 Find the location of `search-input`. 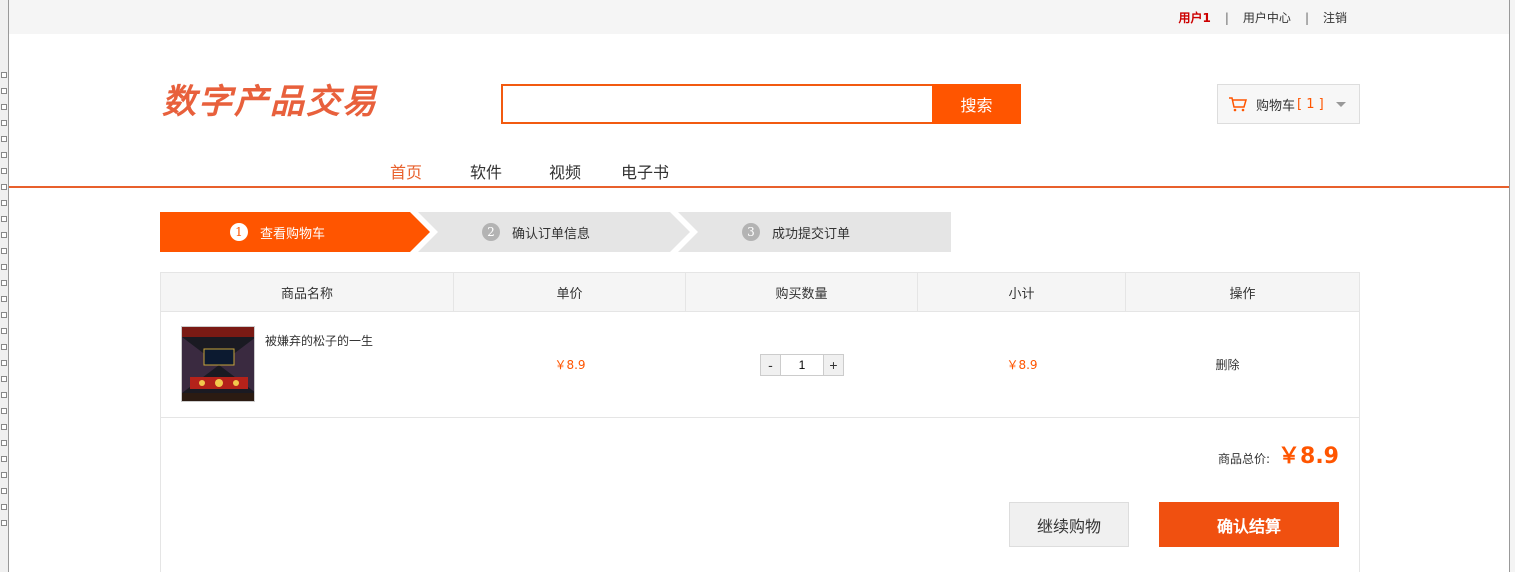

search-input is located at coordinates (716, 104).